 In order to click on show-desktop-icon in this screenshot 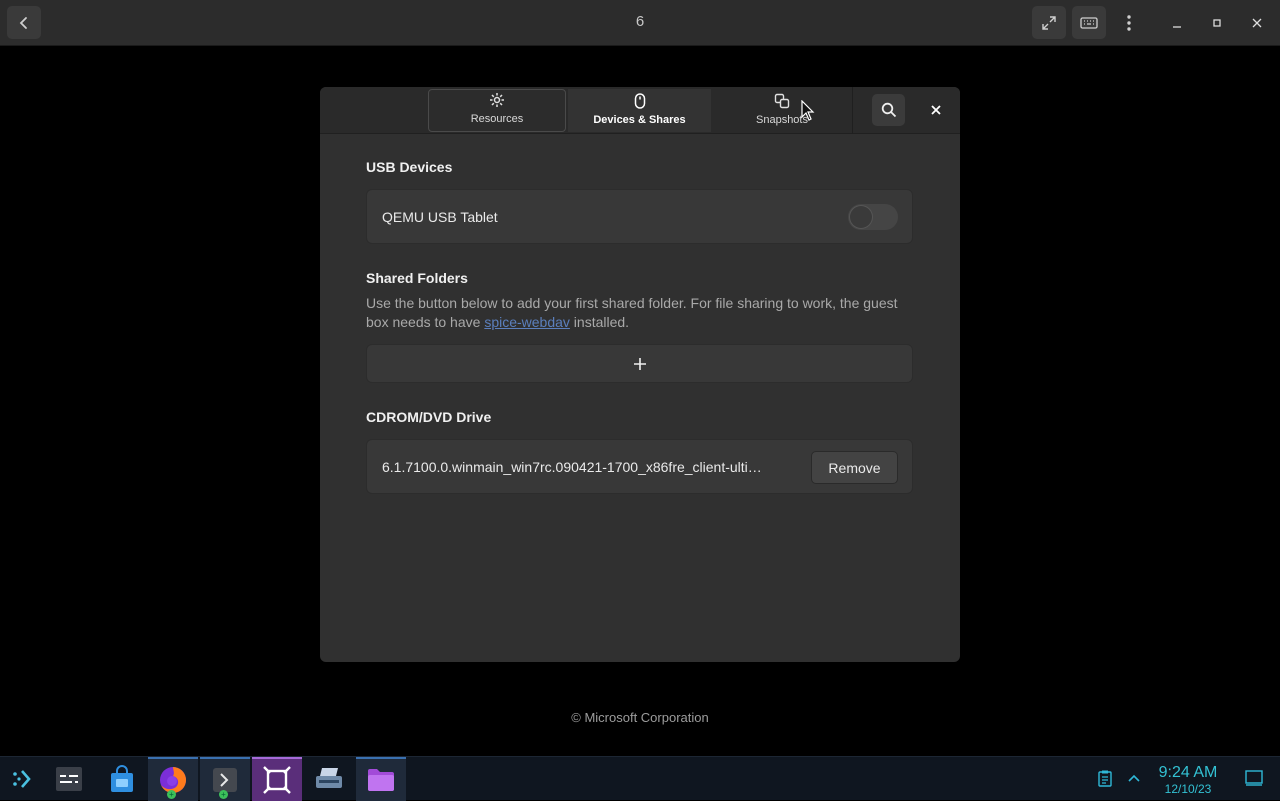, I will do `click(1254, 778)`.